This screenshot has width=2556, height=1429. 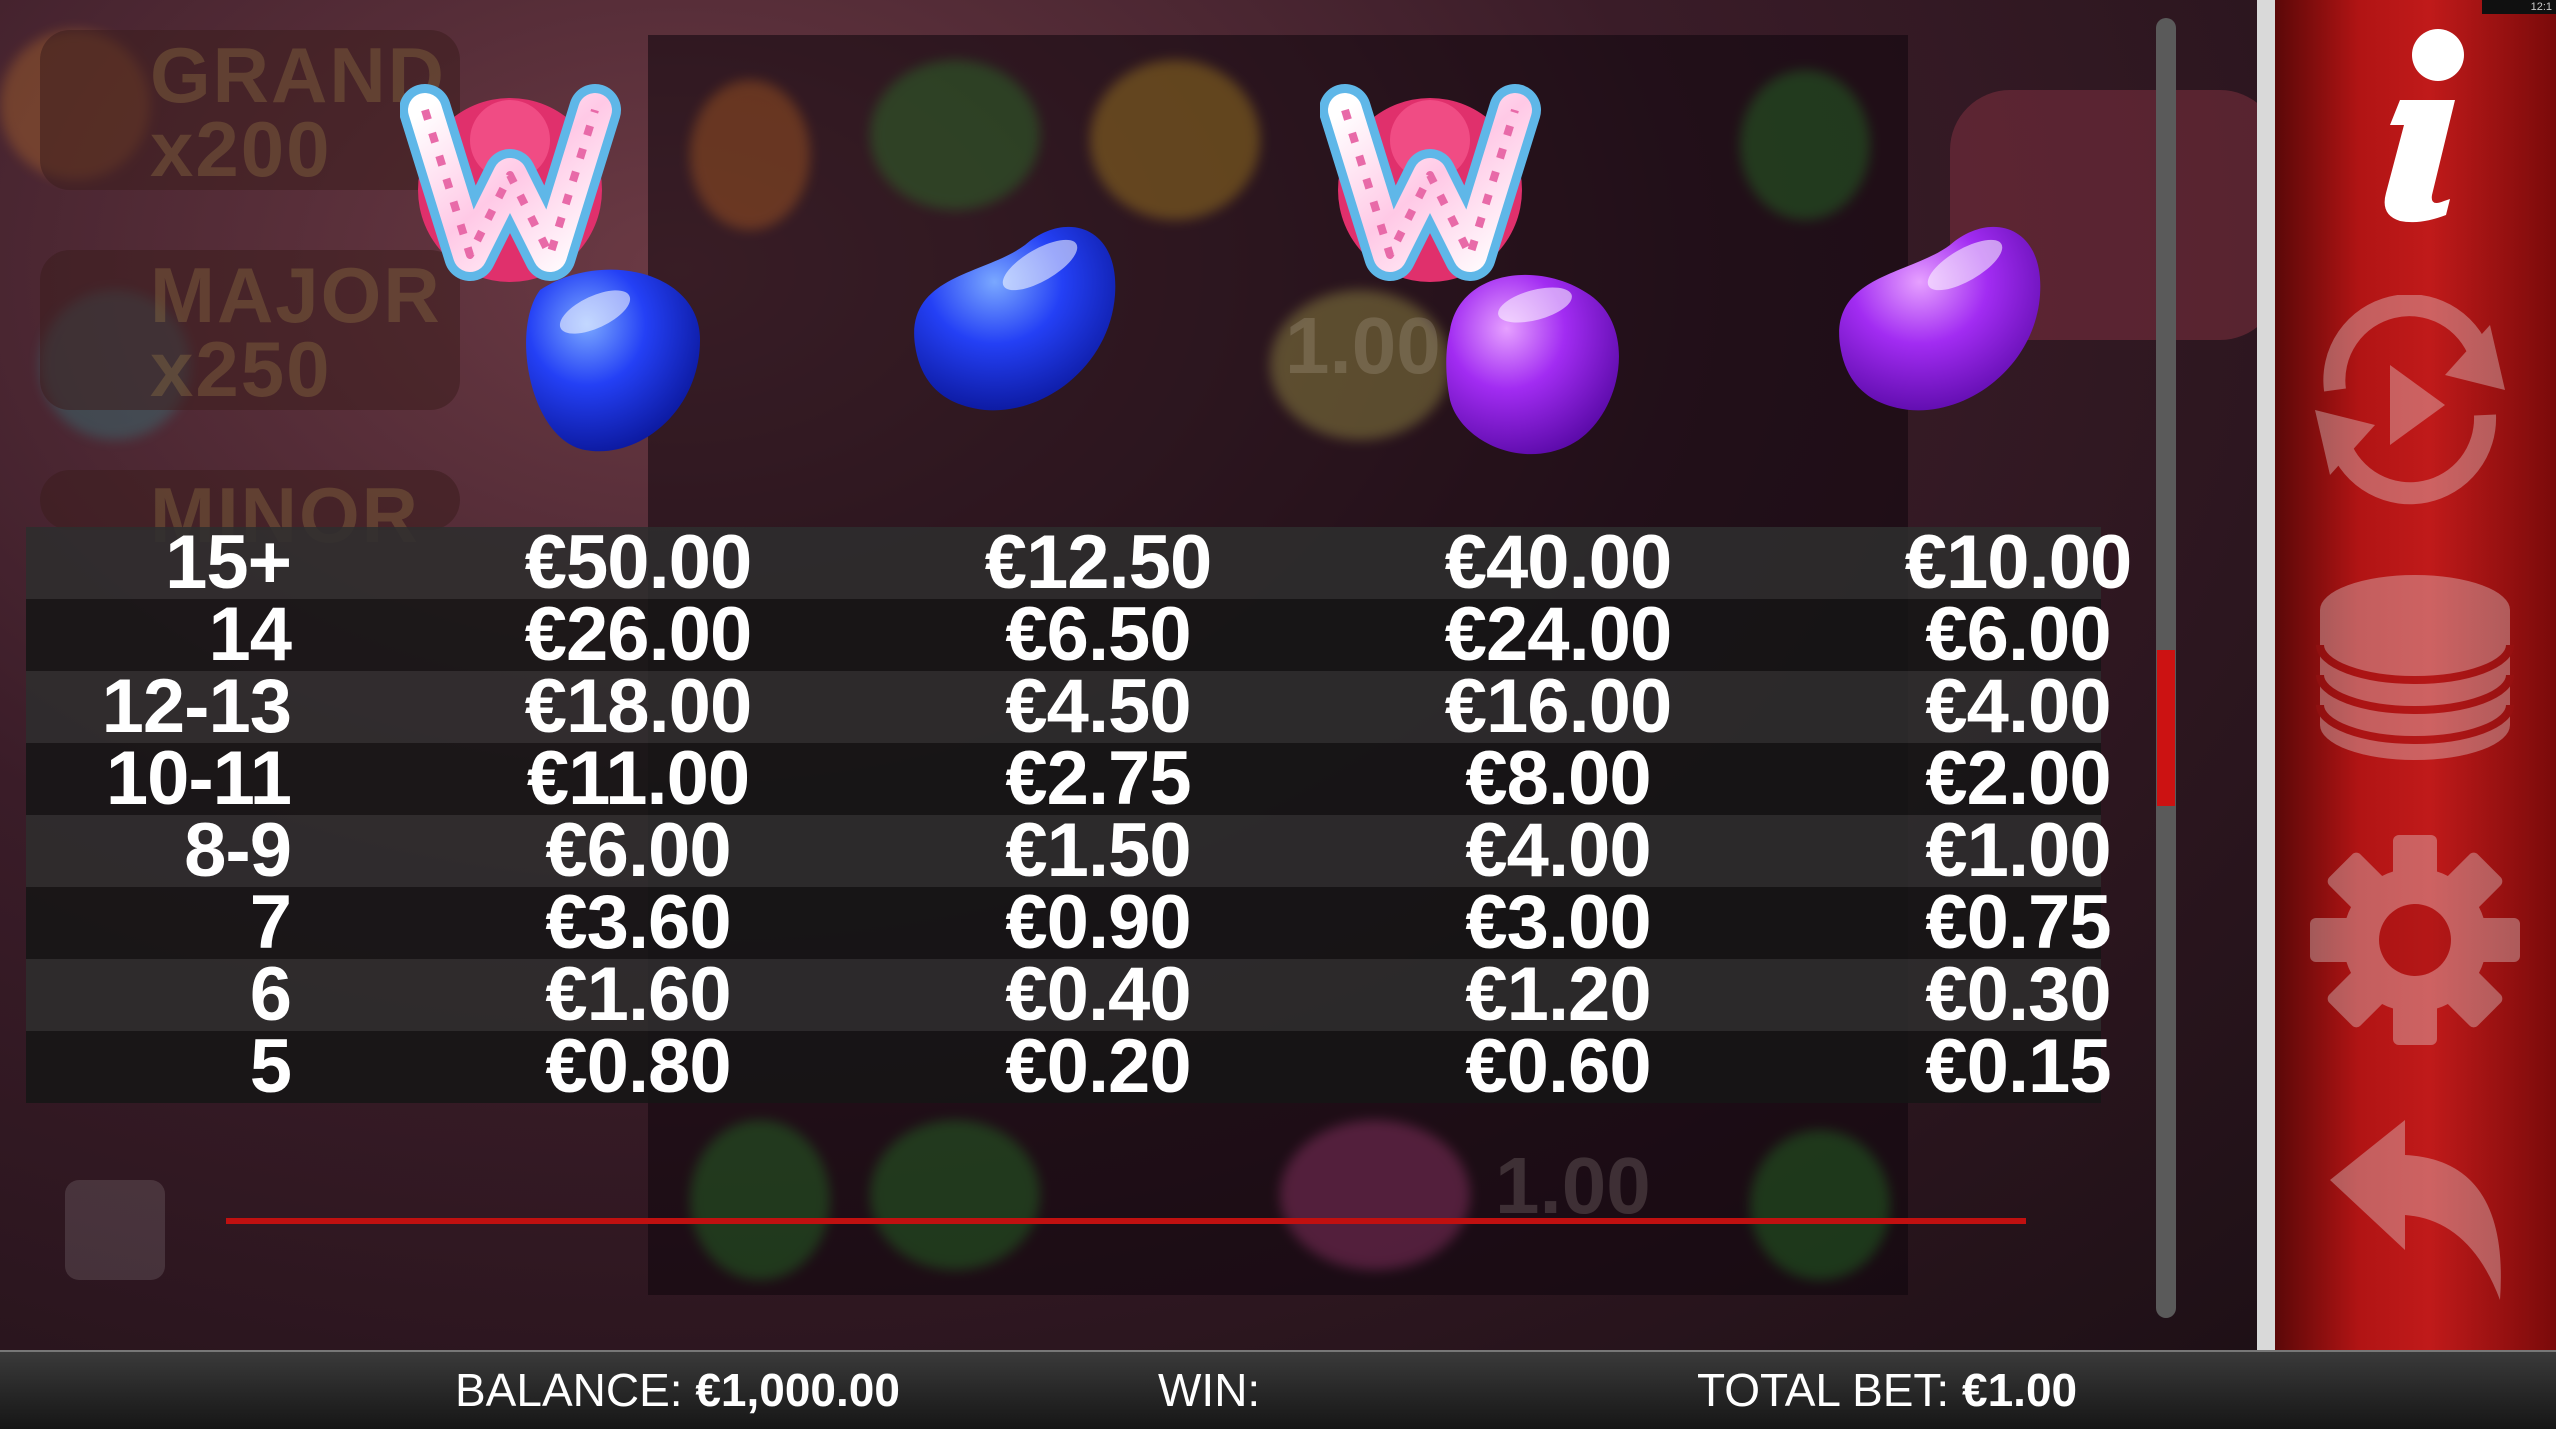 I want to click on payout-value: €0.60, so click(x=1558, y=1066).